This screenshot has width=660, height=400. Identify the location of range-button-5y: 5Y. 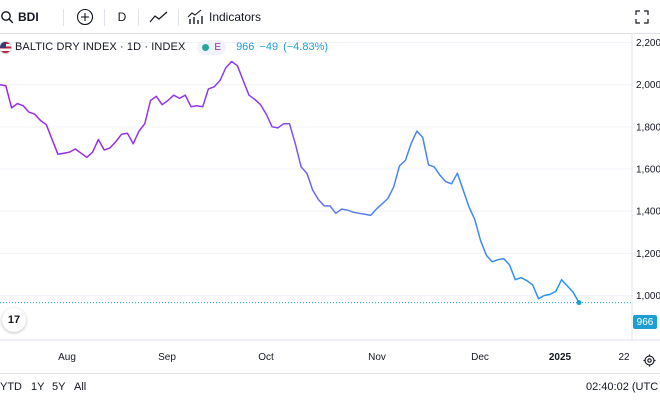
(58, 387).